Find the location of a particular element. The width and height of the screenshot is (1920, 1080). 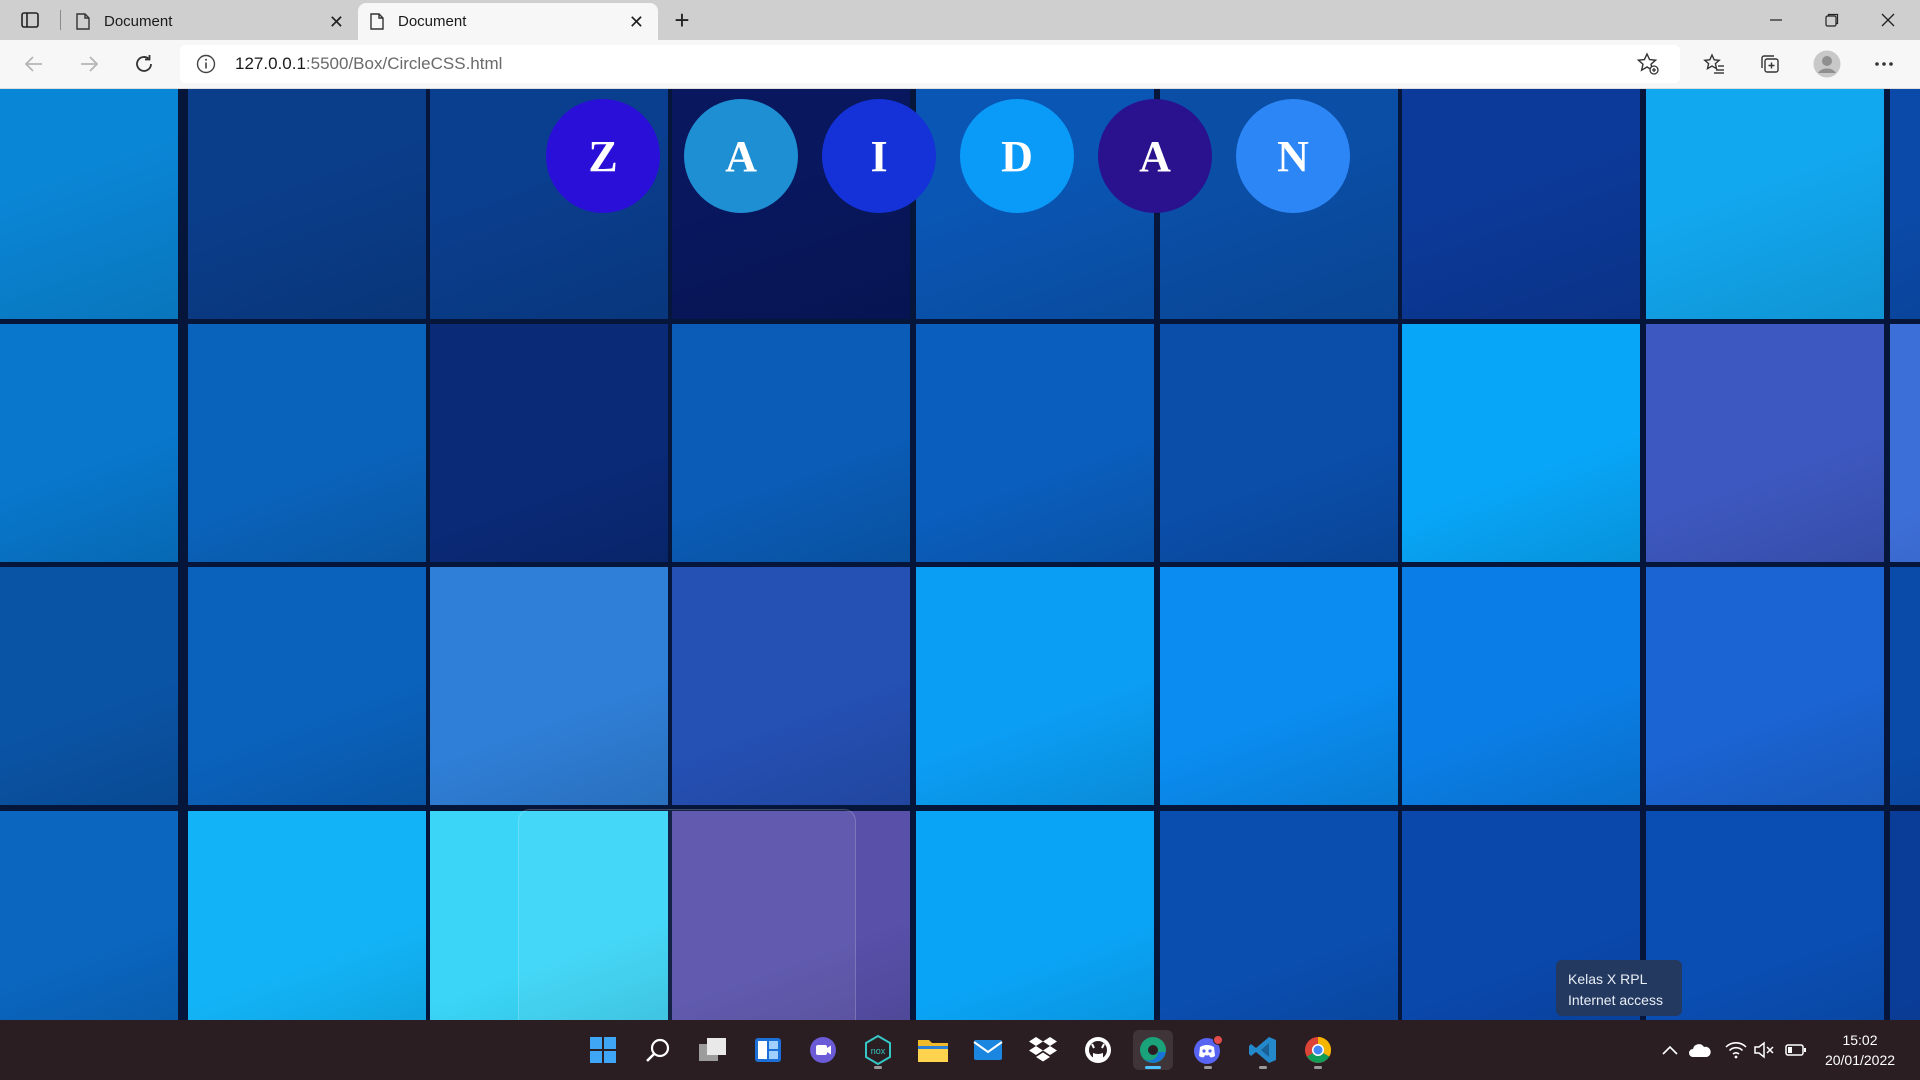

nox-icon: nox is located at coordinates (878, 1050).